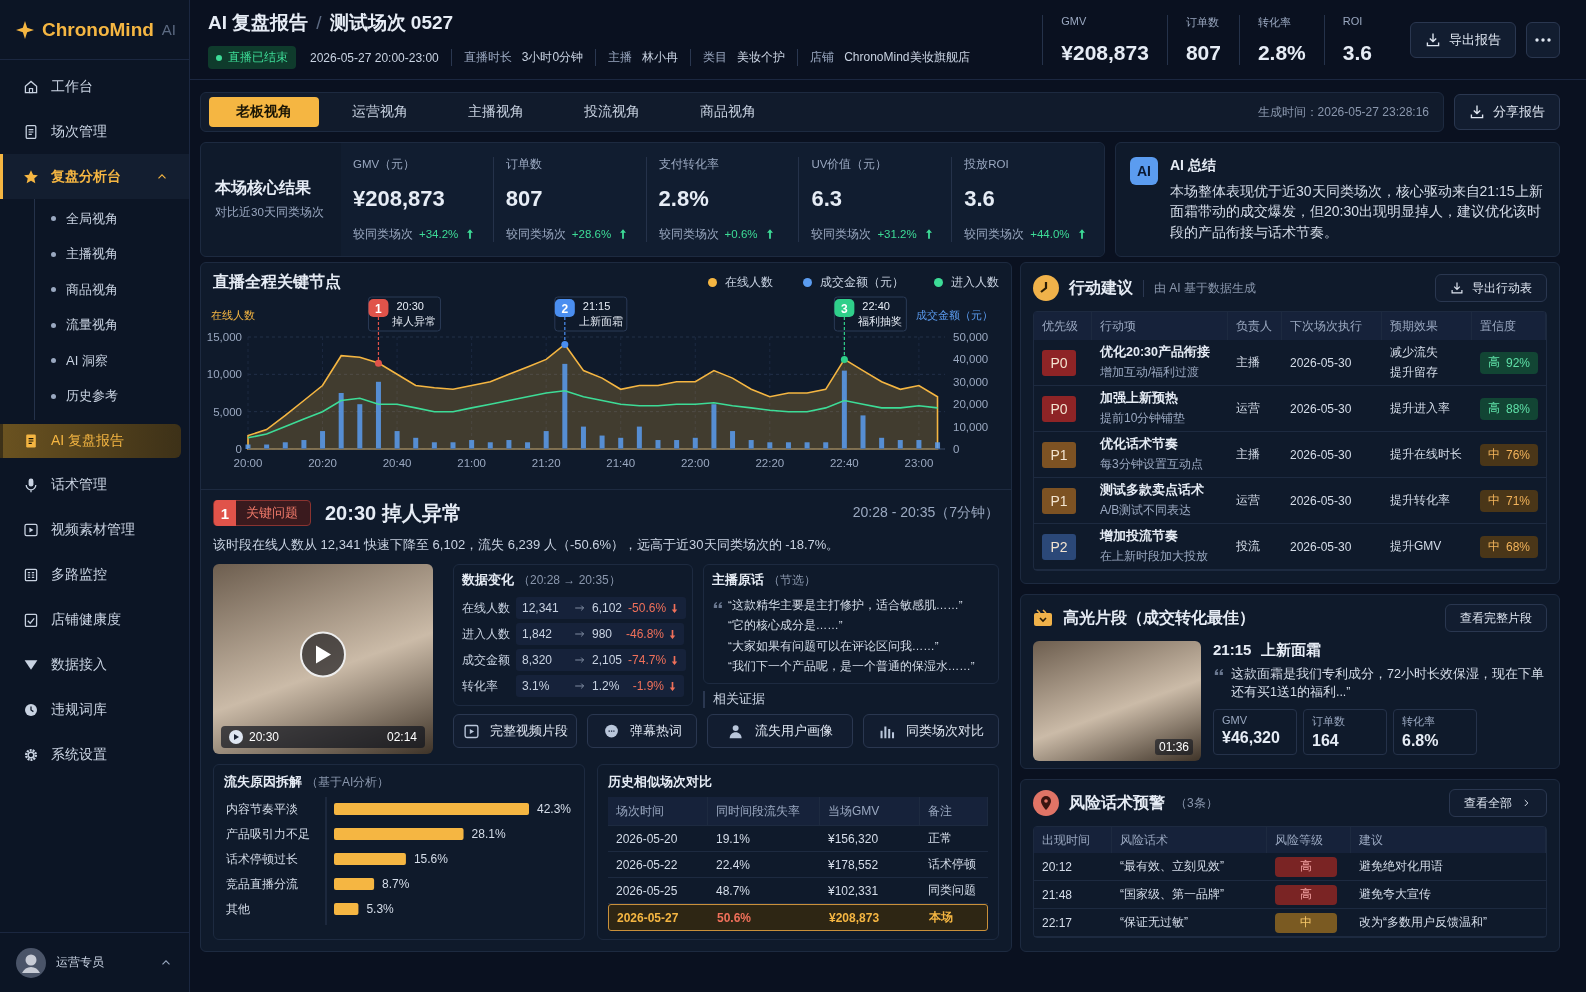  Describe the element at coordinates (224, 337) in the screenshot. I see `axis-label: 15,000` at that location.